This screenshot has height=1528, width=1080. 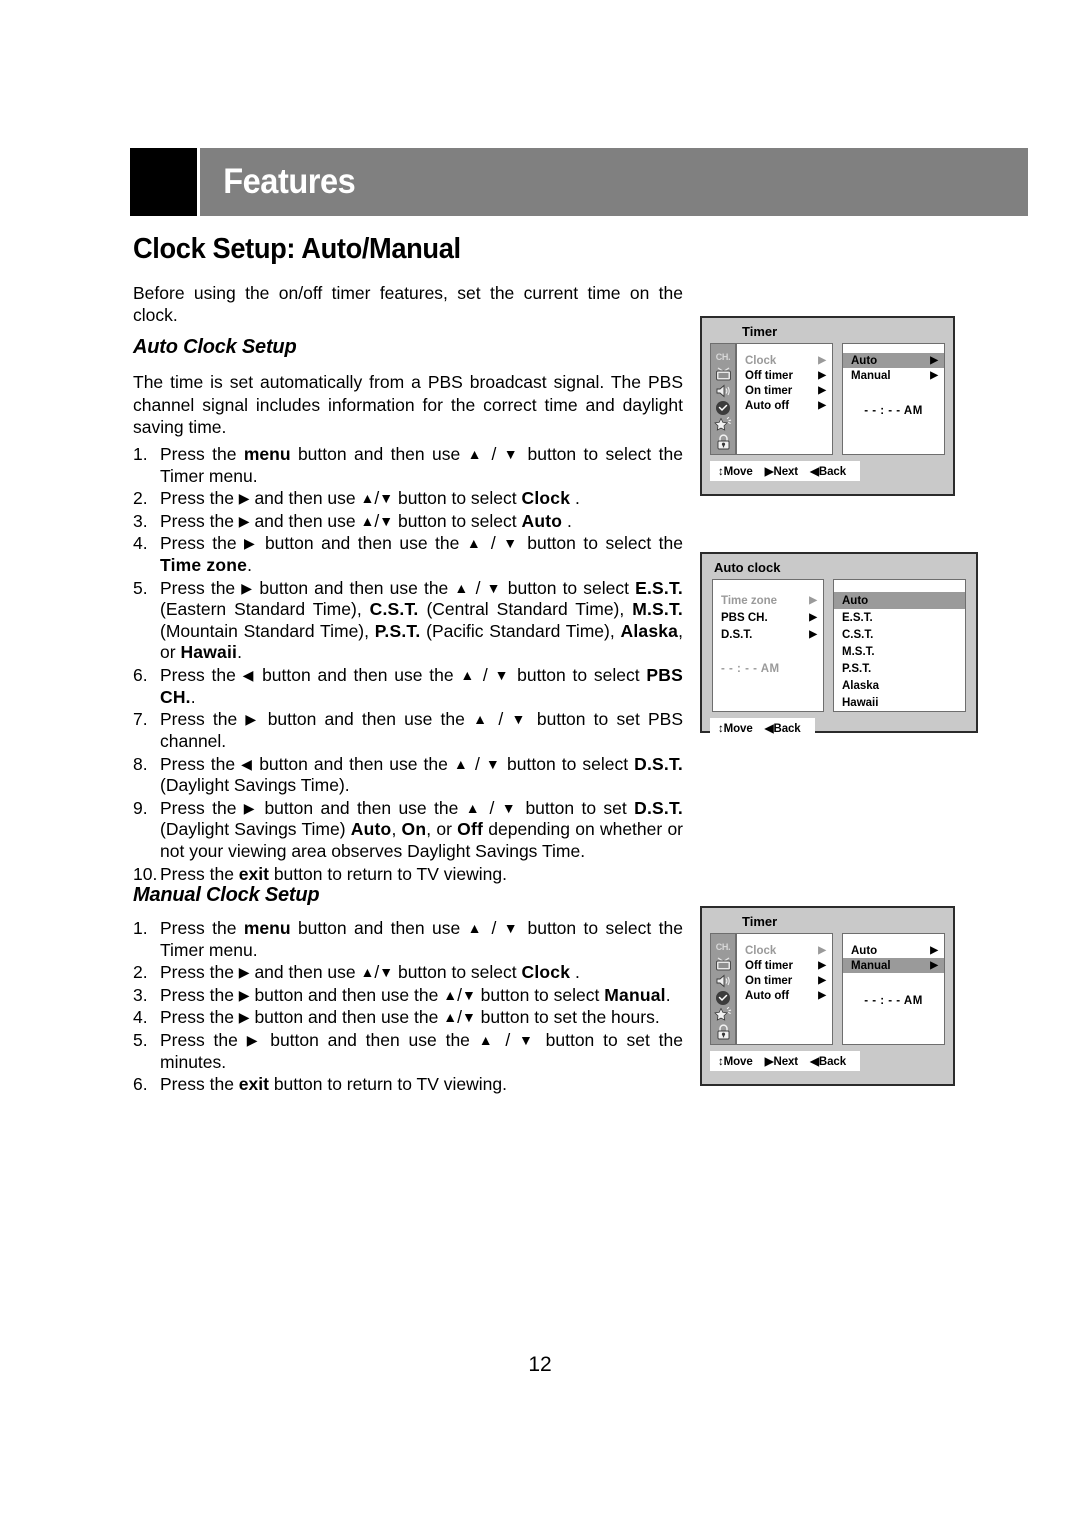 I want to click on osd-menu-item-pbs-ch: PBS CH. ▶, so click(x=768, y=617).